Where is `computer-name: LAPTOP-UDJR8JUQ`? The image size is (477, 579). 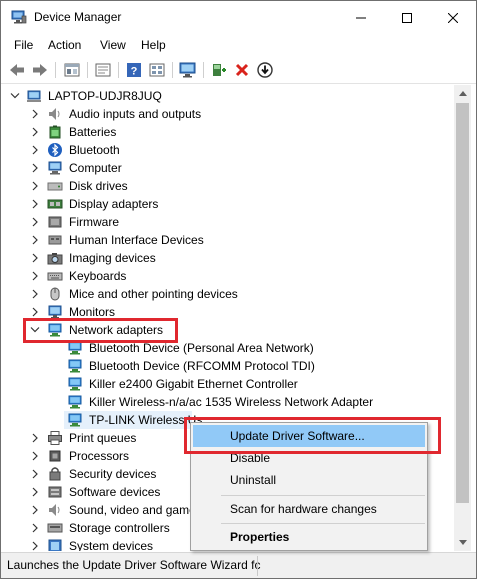
computer-name: LAPTOP-UDJR8JUQ is located at coordinates (105, 96).